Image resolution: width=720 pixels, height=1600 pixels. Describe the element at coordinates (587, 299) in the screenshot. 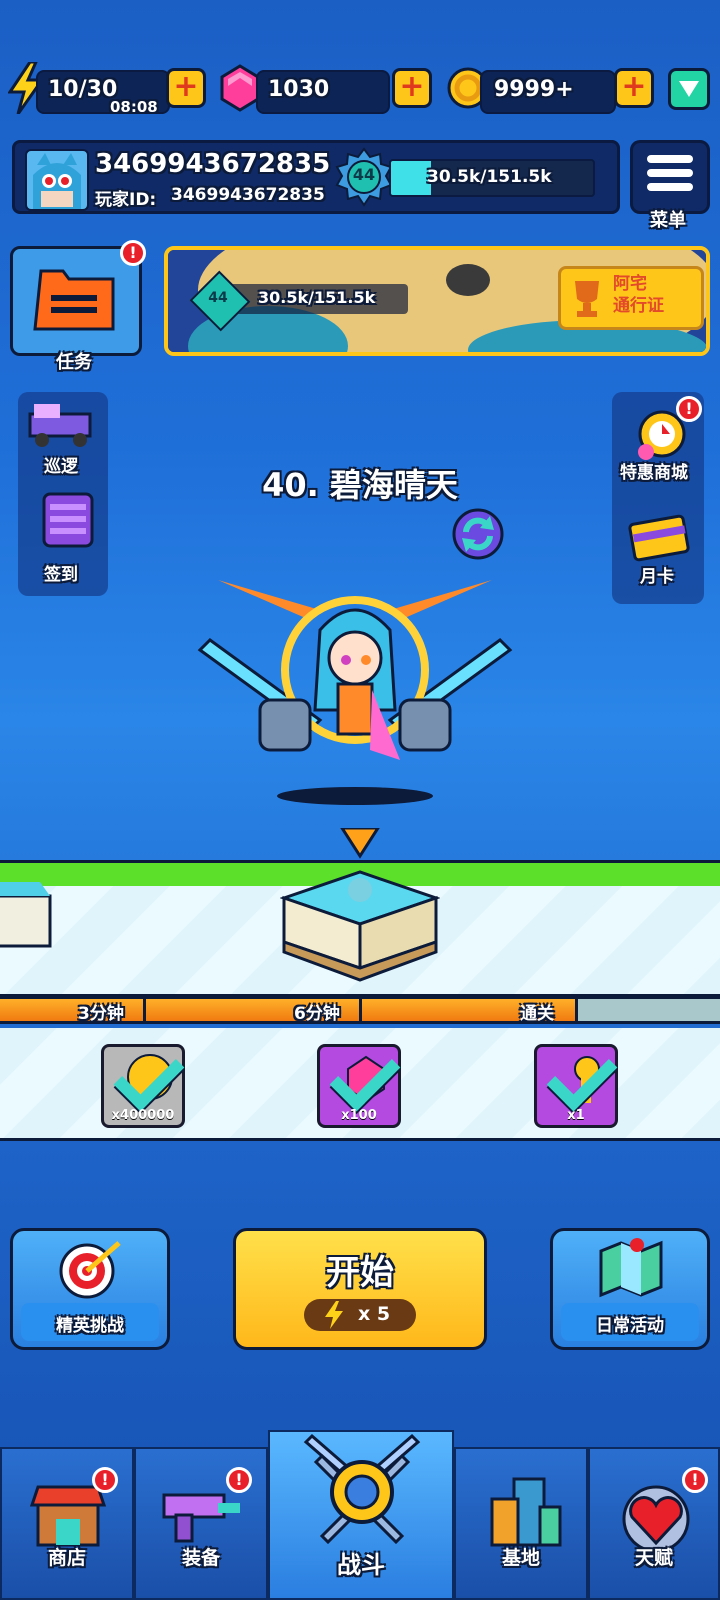

I see `trophy-icon` at that location.